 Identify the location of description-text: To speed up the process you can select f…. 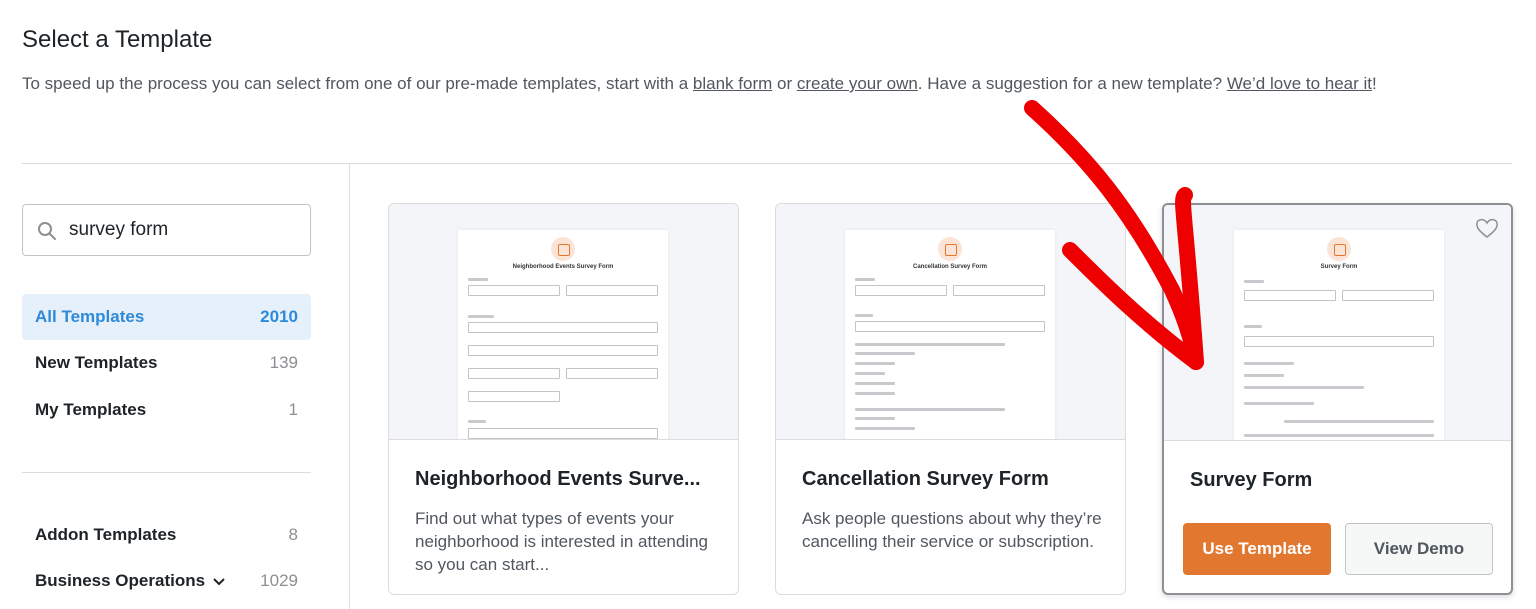
(357, 83).